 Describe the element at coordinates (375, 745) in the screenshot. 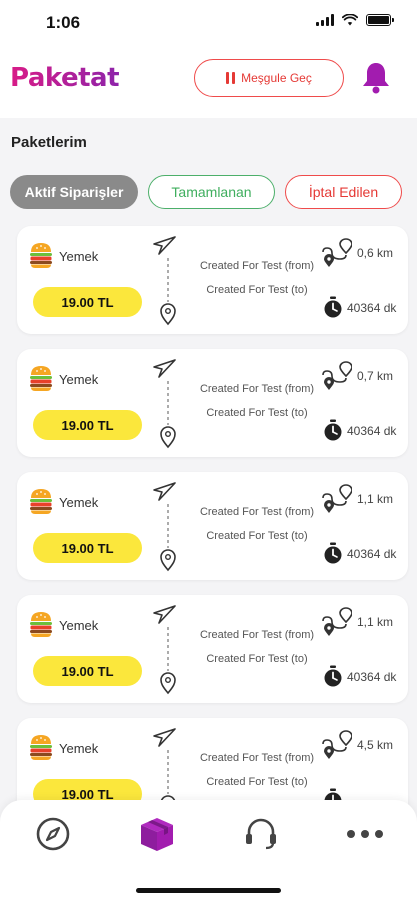

I see `order-distance: 4,5 km` at that location.